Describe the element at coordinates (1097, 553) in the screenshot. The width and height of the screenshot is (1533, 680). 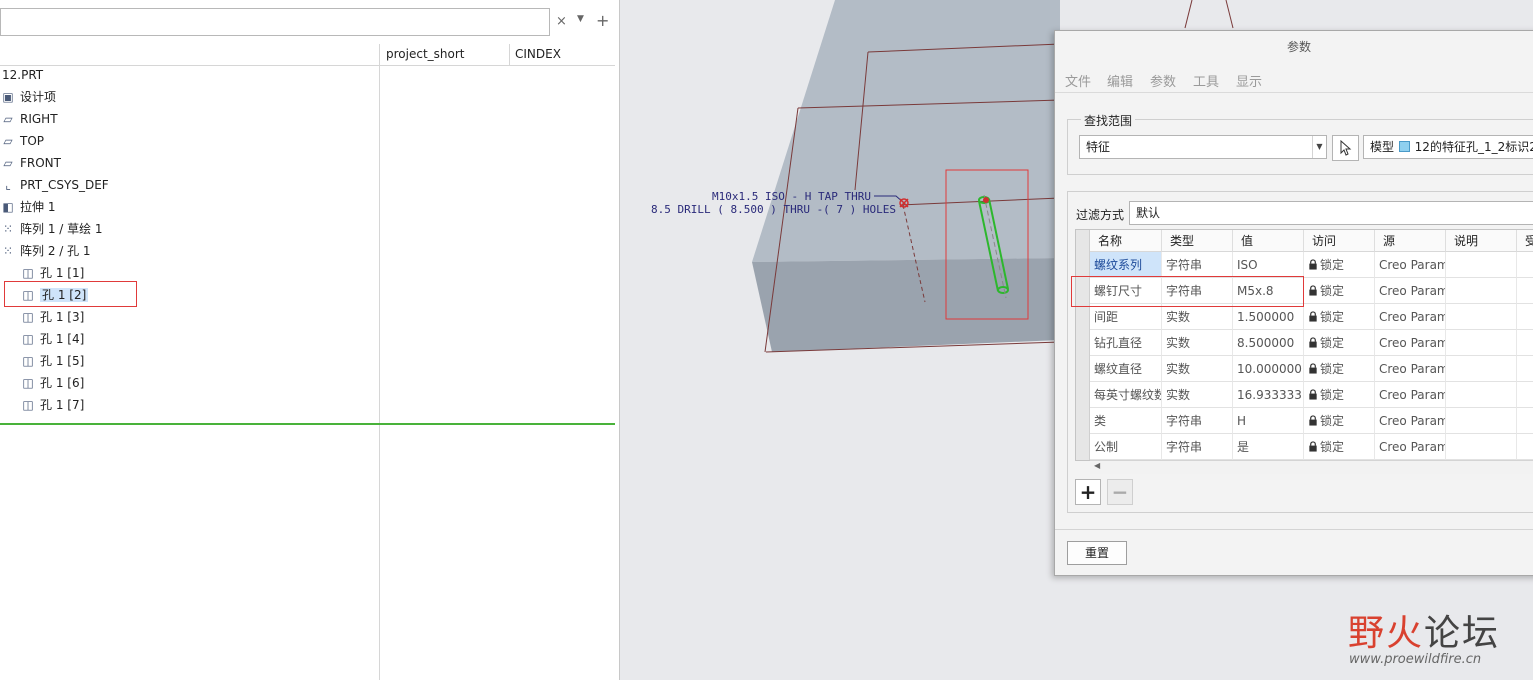
I see `reset-button: 重置` at that location.